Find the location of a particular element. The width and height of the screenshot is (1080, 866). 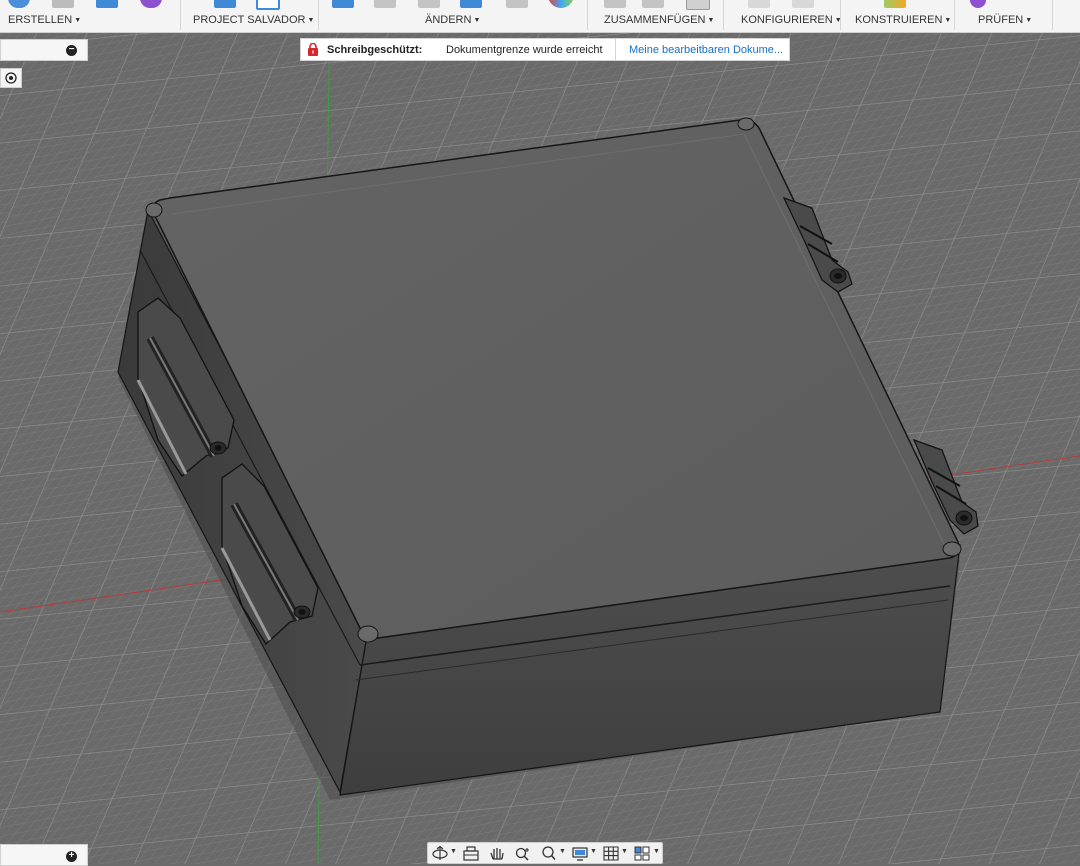

look-at-button is located at coordinates (471, 853).